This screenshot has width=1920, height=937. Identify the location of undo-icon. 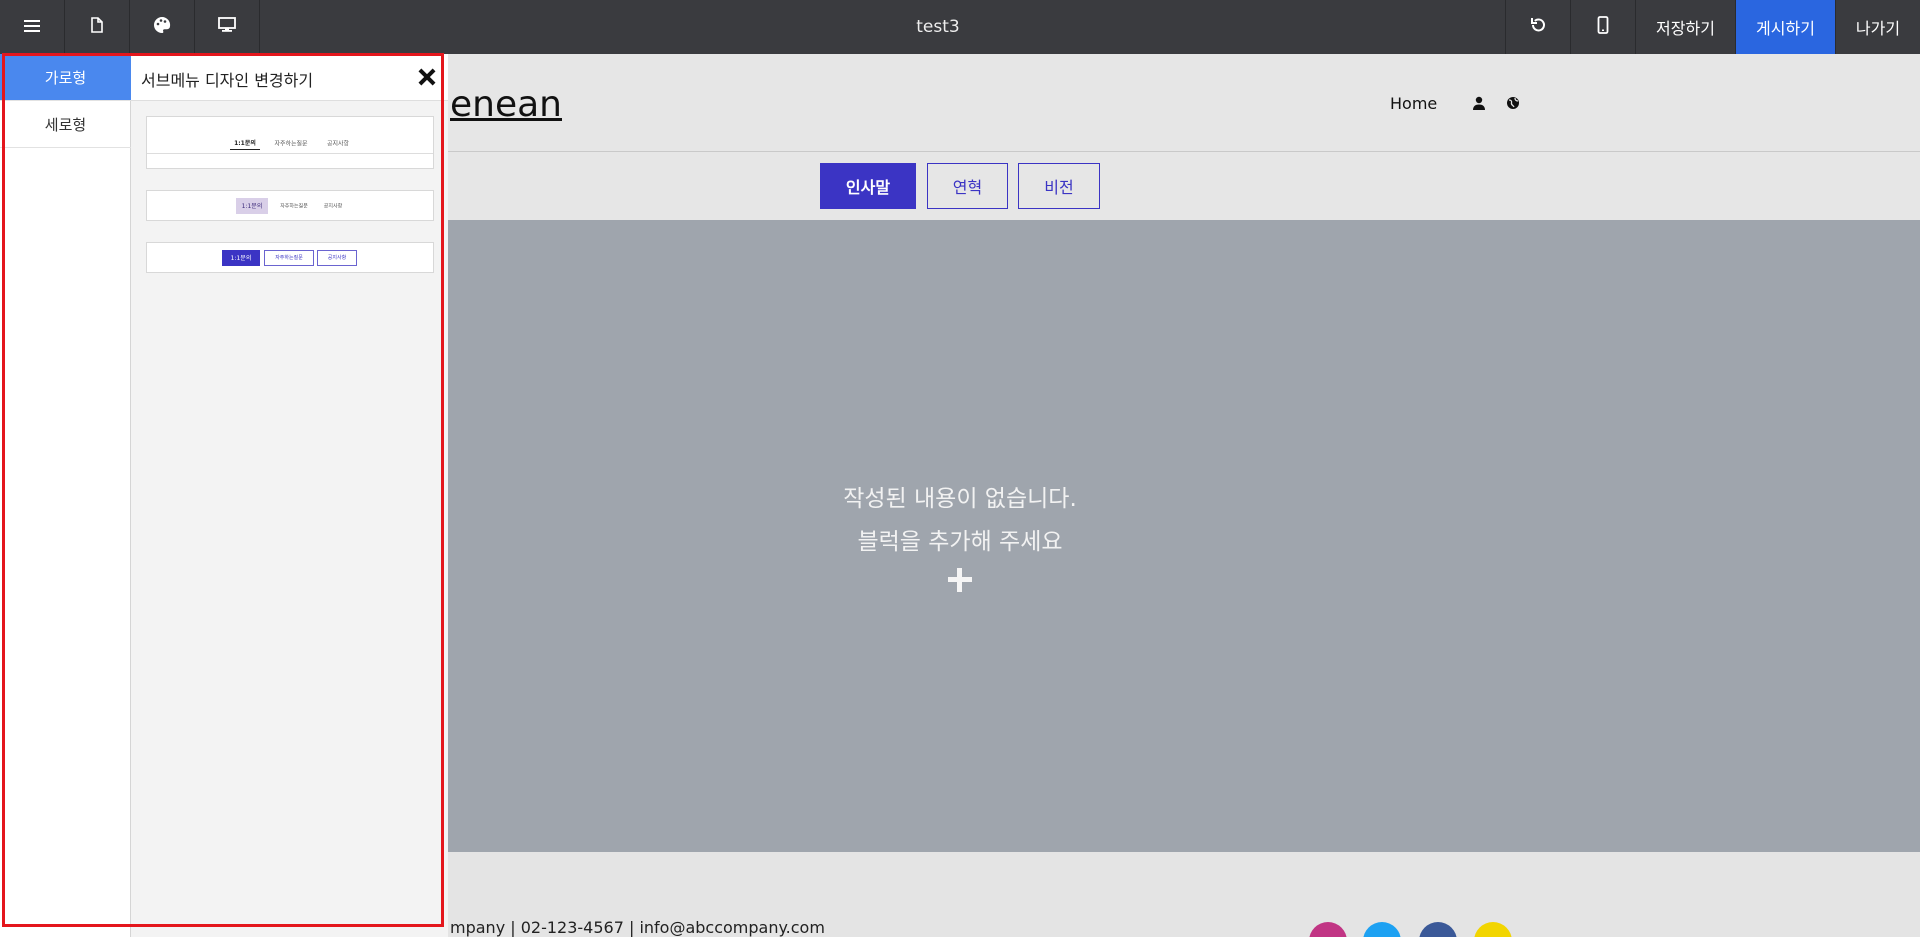
(1538, 27).